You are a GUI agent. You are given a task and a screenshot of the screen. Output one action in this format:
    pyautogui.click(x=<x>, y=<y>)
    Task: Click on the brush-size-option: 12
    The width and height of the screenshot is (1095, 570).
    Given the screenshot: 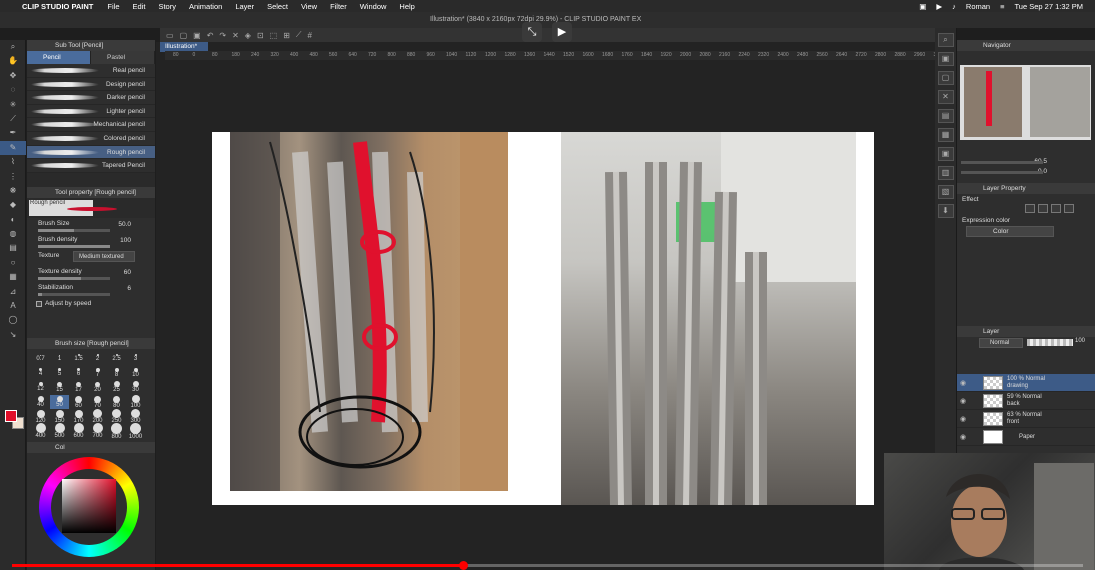 What is the action you would take?
    pyautogui.click(x=40, y=387)
    